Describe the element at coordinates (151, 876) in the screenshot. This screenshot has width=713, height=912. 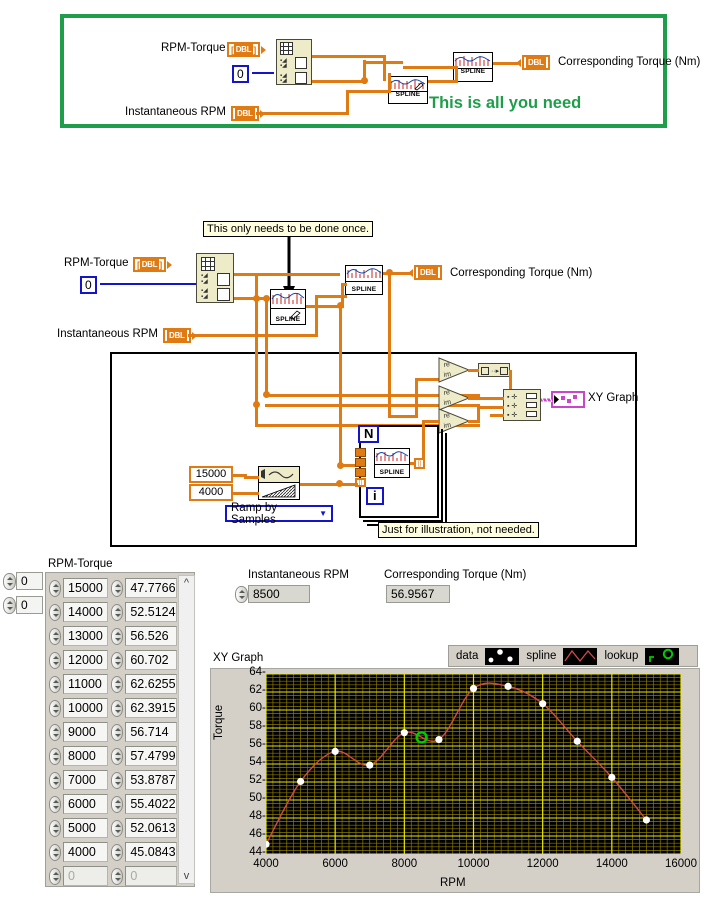
I see `array-row-torque: 0` at that location.